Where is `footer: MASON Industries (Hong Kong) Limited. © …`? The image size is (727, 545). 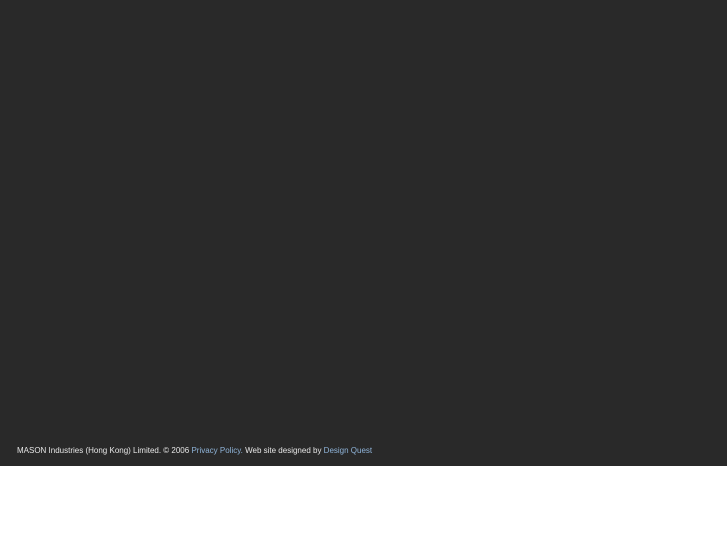 footer: MASON Industries (Hong Kong) Limited. © … is located at coordinates (194, 451).